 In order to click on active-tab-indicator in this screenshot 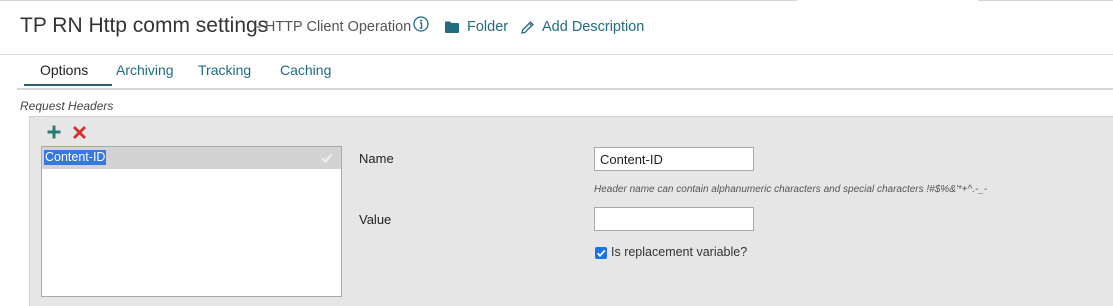, I will do `click(68, 85)`.